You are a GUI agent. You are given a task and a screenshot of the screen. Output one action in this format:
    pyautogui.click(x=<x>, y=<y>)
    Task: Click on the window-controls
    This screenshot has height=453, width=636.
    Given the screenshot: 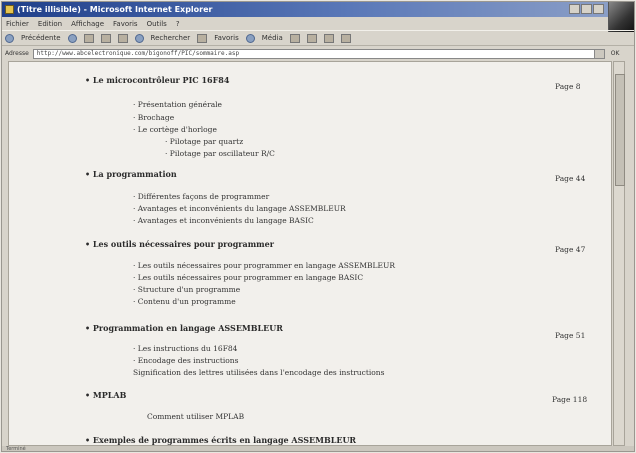 What is the action you would take?
    pyautogui.click(x=586, y=9)
    